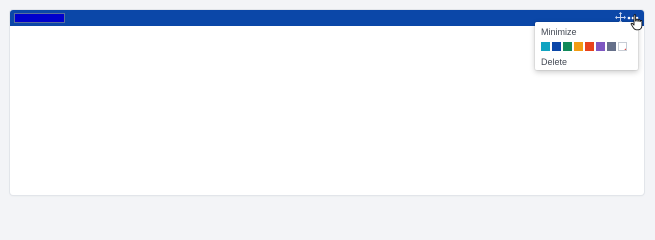  I want to click on menu-item-minimize: Minimize, so click(559, 32).